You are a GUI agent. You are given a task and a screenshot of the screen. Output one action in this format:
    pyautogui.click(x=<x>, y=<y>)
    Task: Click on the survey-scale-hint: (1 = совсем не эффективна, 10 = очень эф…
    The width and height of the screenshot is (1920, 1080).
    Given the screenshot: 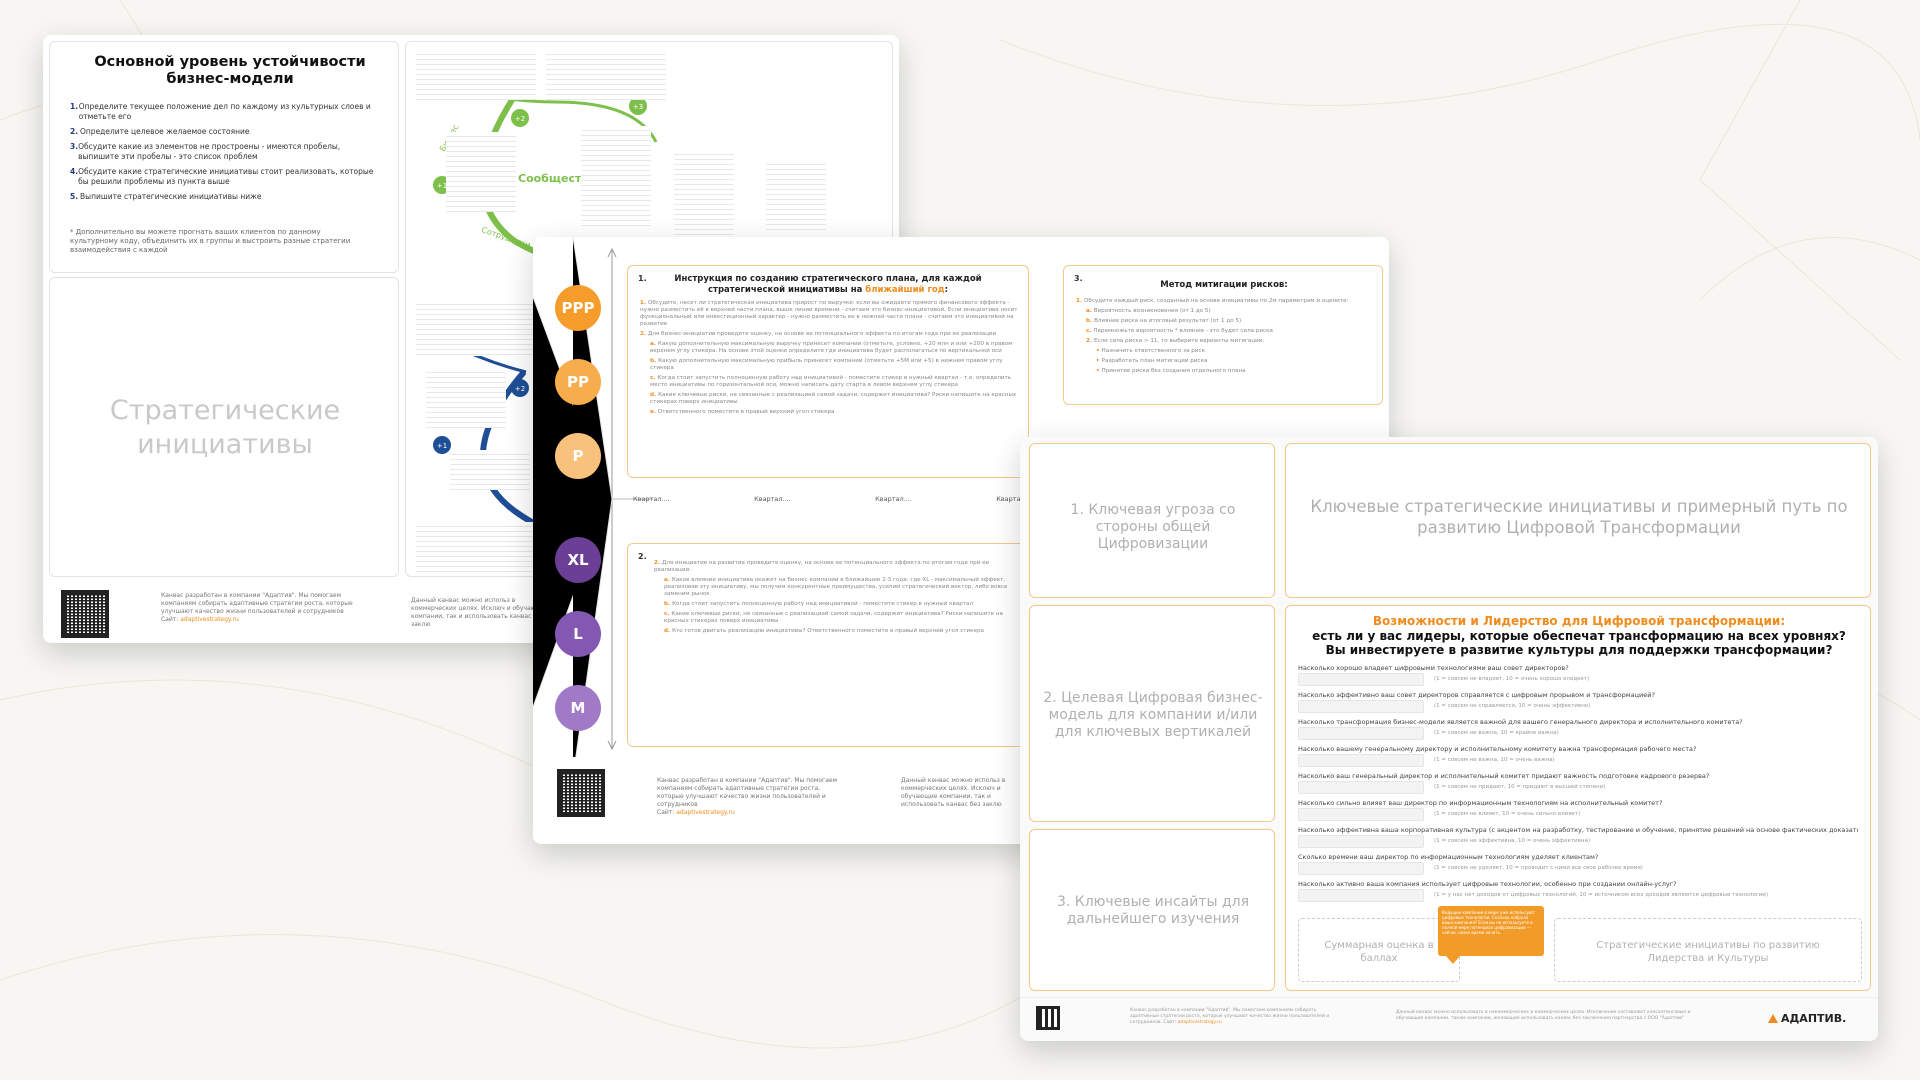 What is the action you would take?
    pyautogui.click(x=1512, y=841)
    